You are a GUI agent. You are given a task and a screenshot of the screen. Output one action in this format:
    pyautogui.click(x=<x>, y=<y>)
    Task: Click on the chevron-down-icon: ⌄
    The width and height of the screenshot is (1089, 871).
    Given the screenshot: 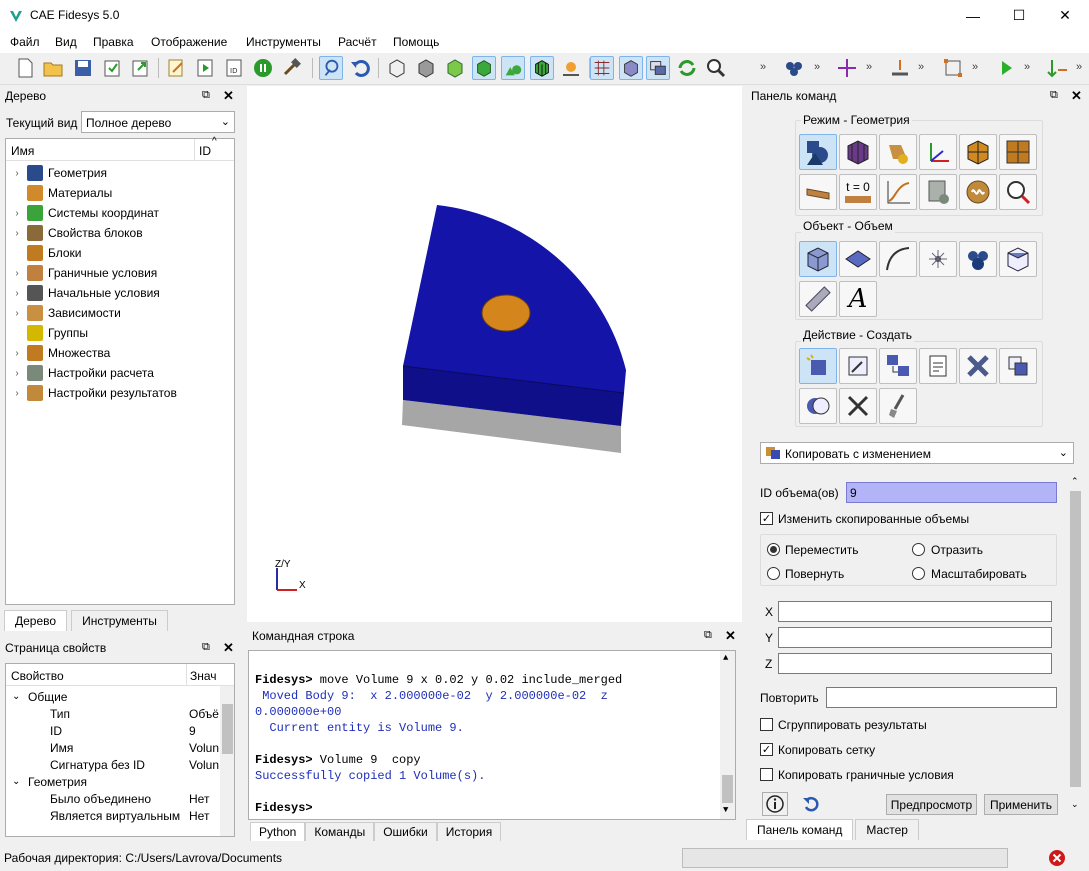 What is the action you would take?
    pyautogui.click(x=16, y=781)
    